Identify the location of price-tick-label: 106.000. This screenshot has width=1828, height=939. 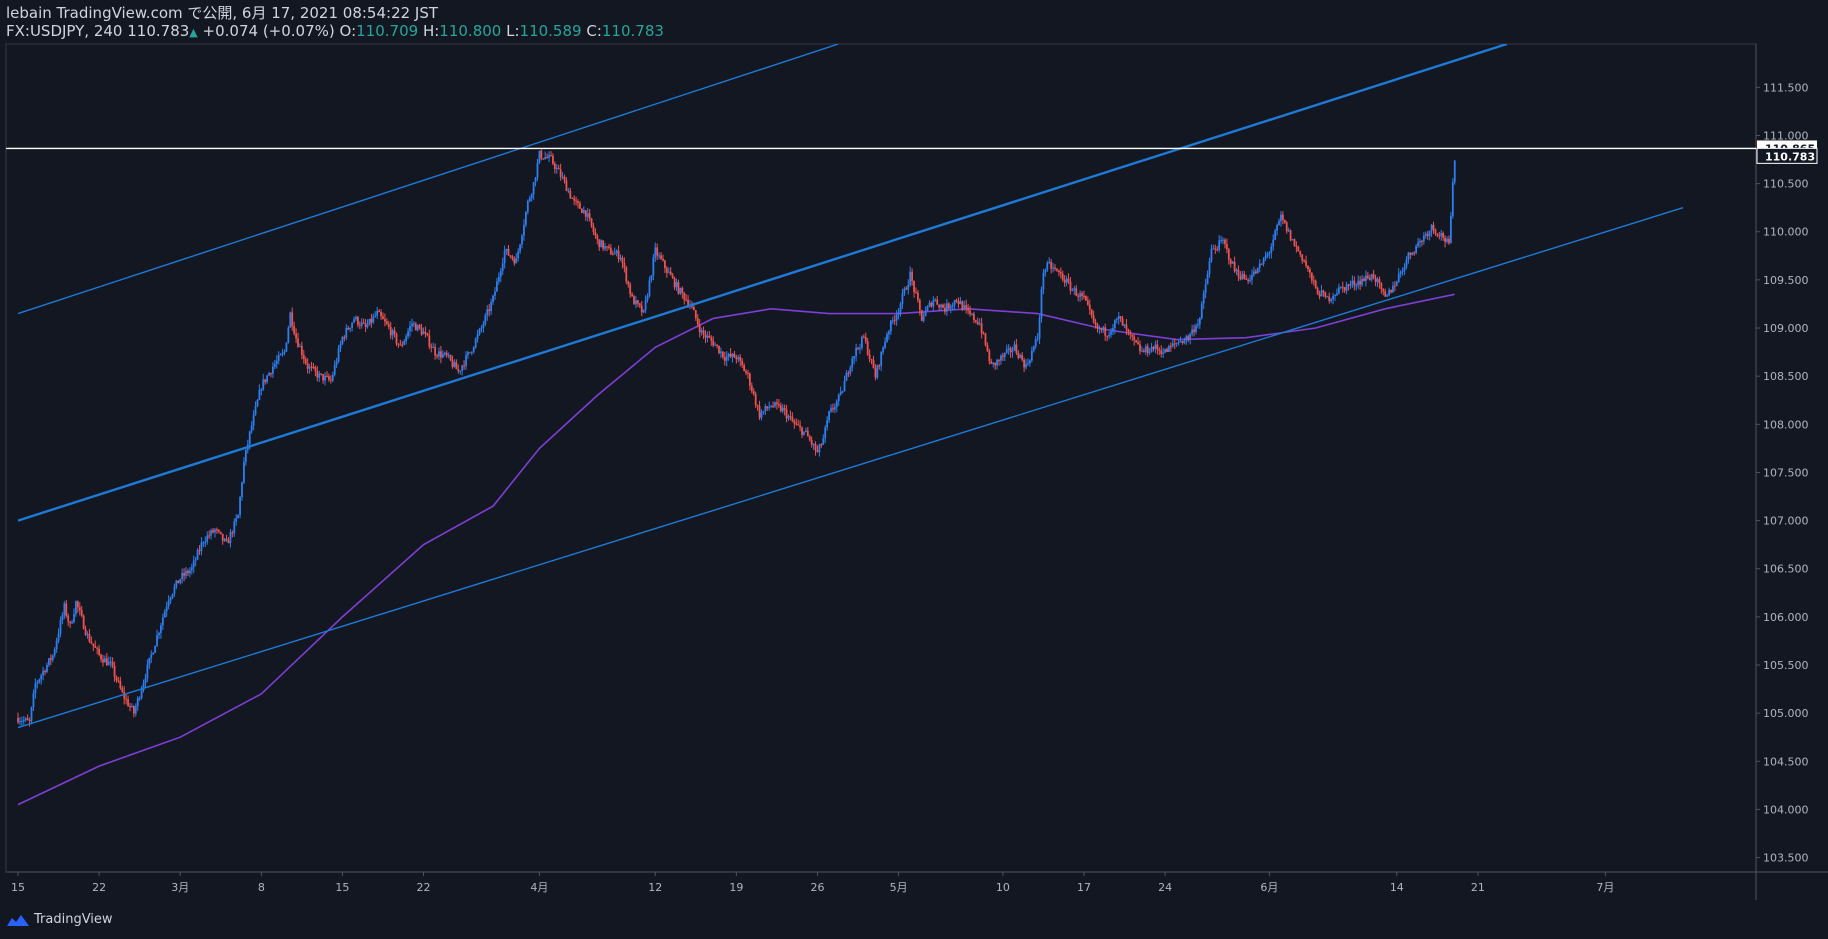
(1786, 617).